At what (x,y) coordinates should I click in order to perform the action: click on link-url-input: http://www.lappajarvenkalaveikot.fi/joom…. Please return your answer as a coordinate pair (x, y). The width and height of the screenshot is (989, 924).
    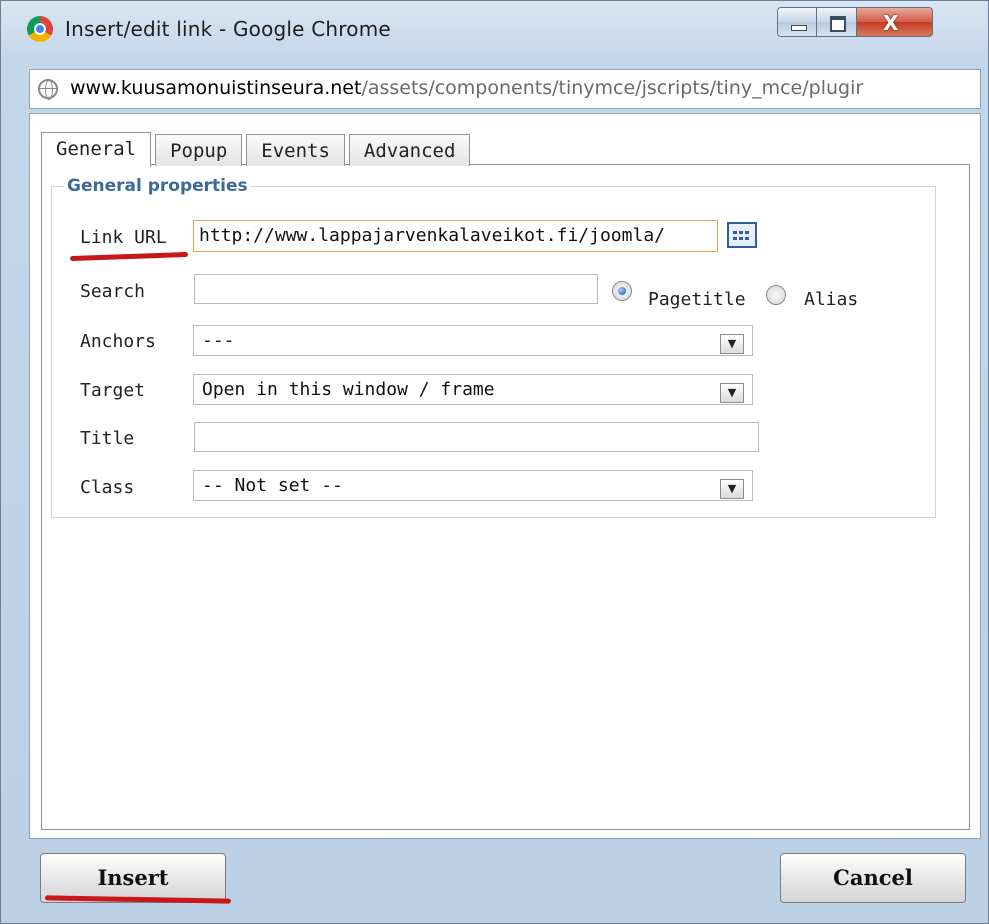
    Looking at the image, I should click on (455, 236).